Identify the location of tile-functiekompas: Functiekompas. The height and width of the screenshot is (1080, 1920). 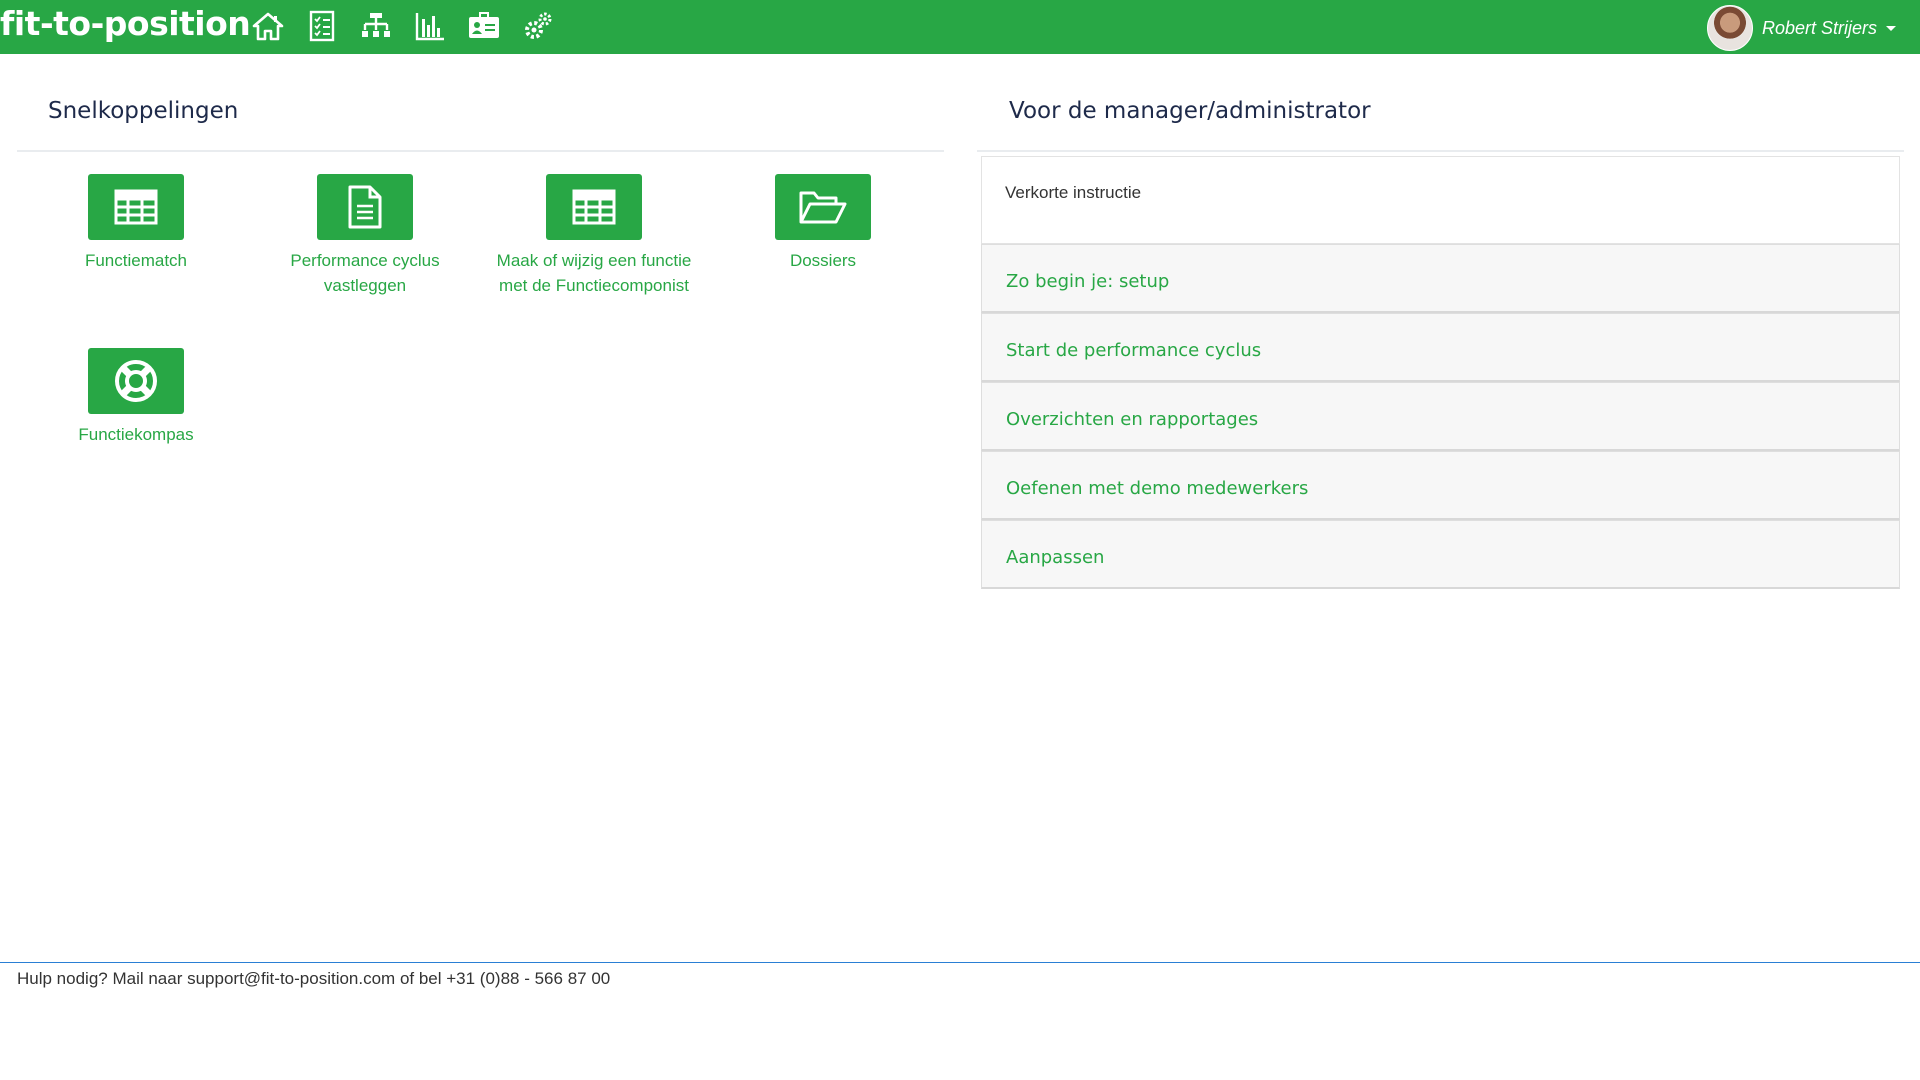
(136, 397).